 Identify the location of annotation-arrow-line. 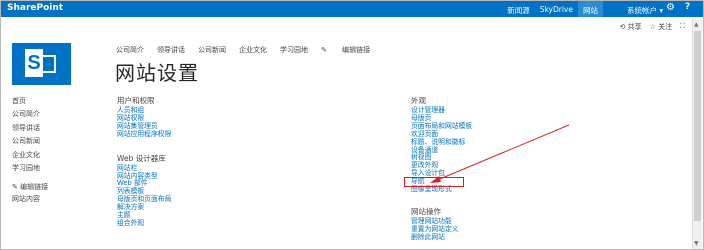
(502, 153).